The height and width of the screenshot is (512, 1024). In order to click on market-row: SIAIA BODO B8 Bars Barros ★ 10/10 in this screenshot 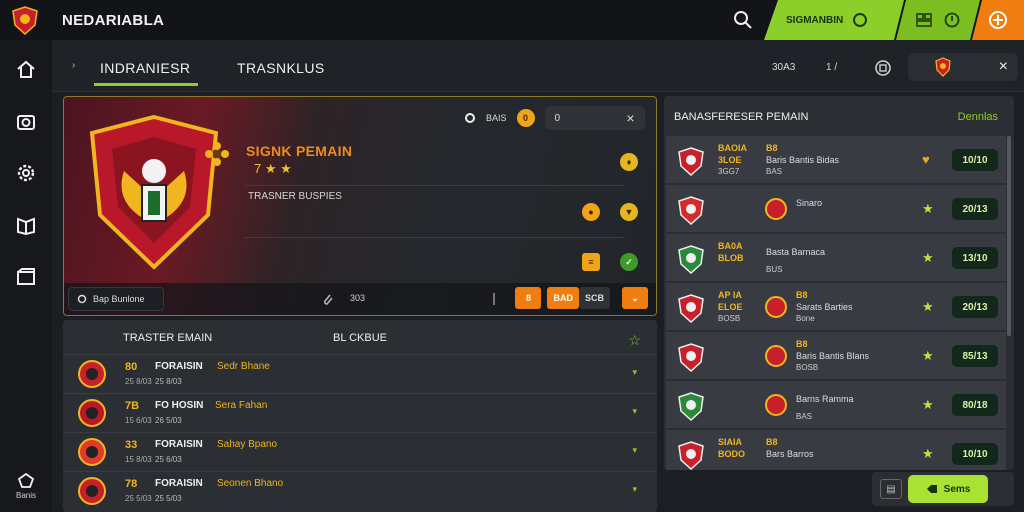, I will do `click(836, 450)`.